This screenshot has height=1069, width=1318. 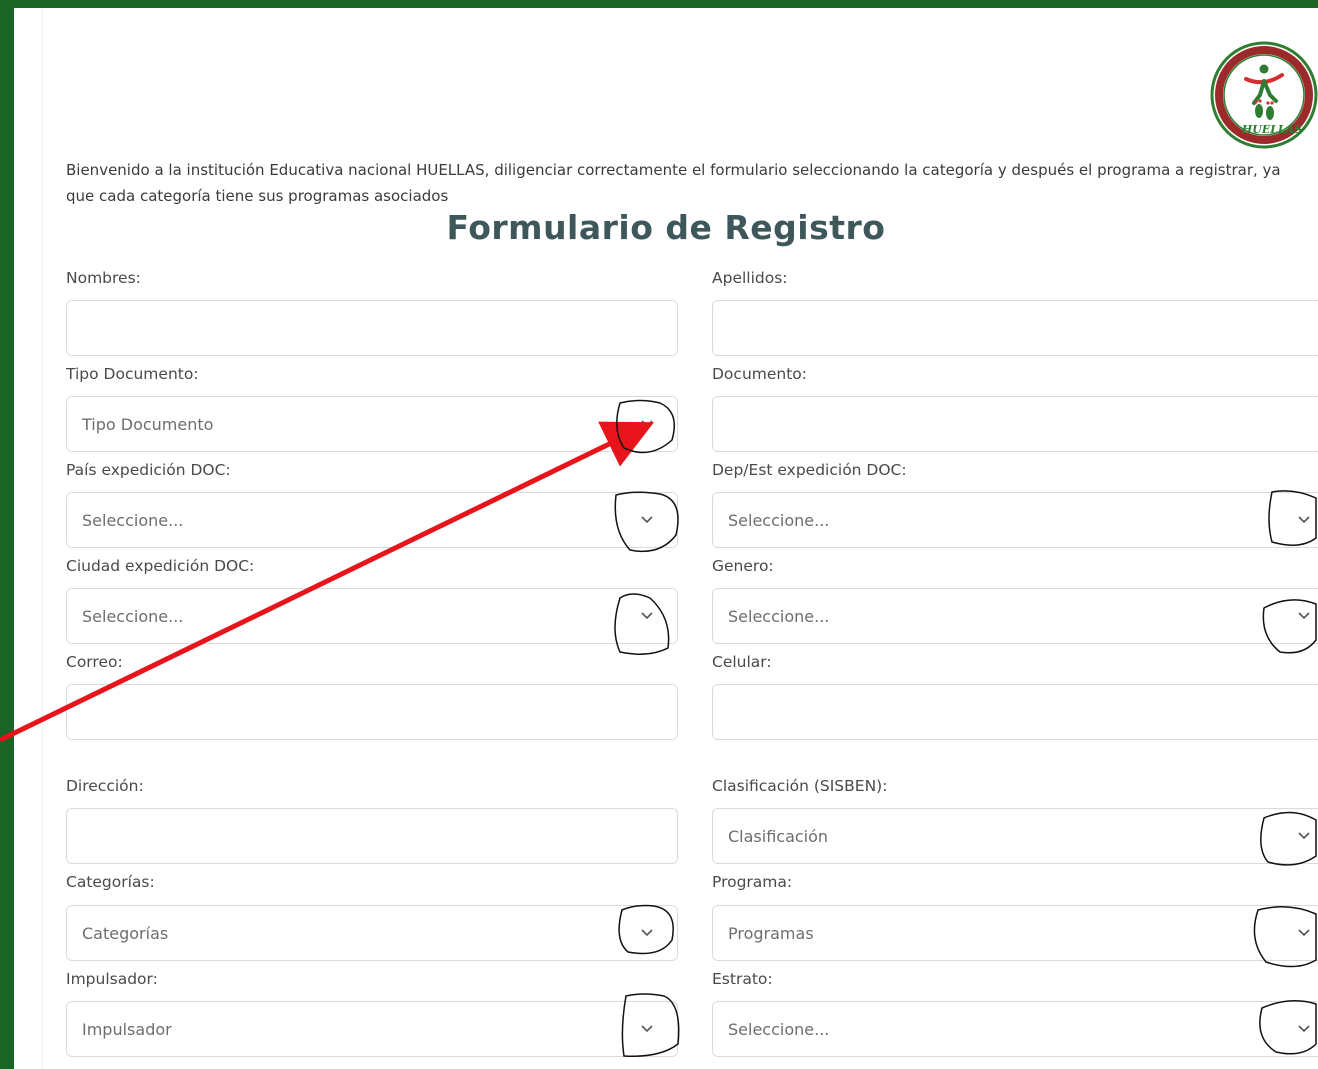 What do you see at coordinates (94, 662) in the screenshot?
I see `correo-label: Correo:` at bounding box center [94, 662].